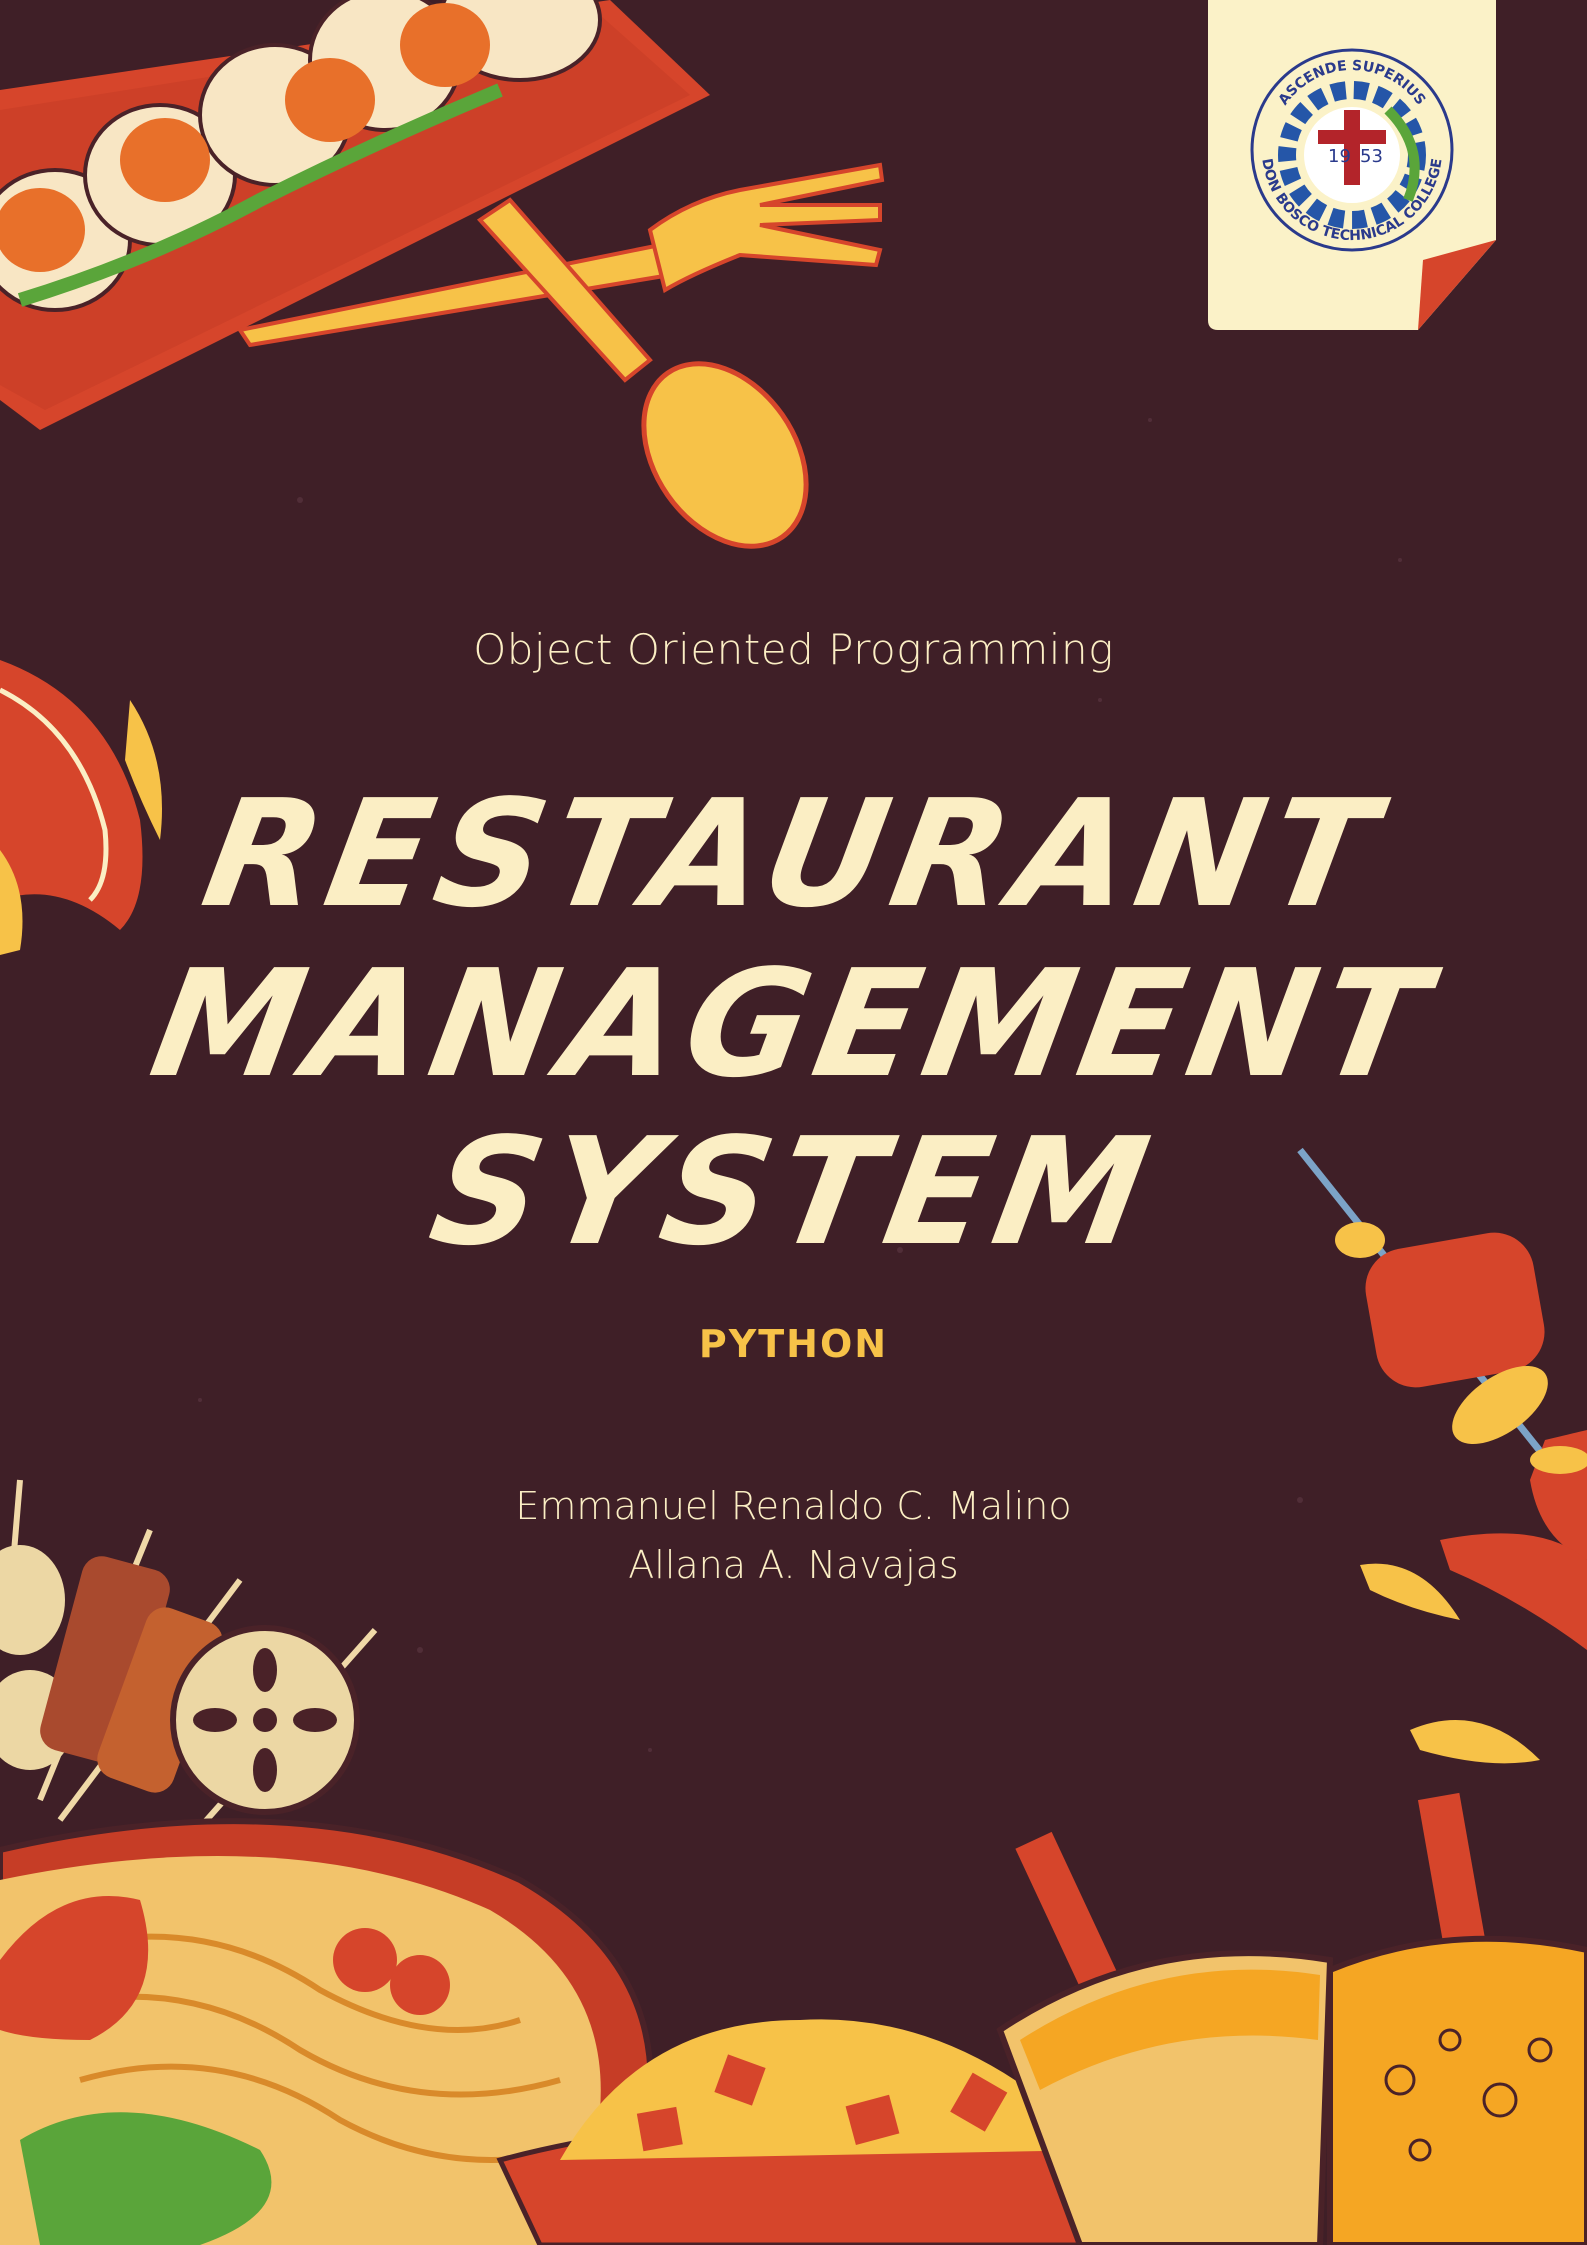  I want to click on author-name-1: Emmanuel Renaldo C. Malino, so click(793, 1506).